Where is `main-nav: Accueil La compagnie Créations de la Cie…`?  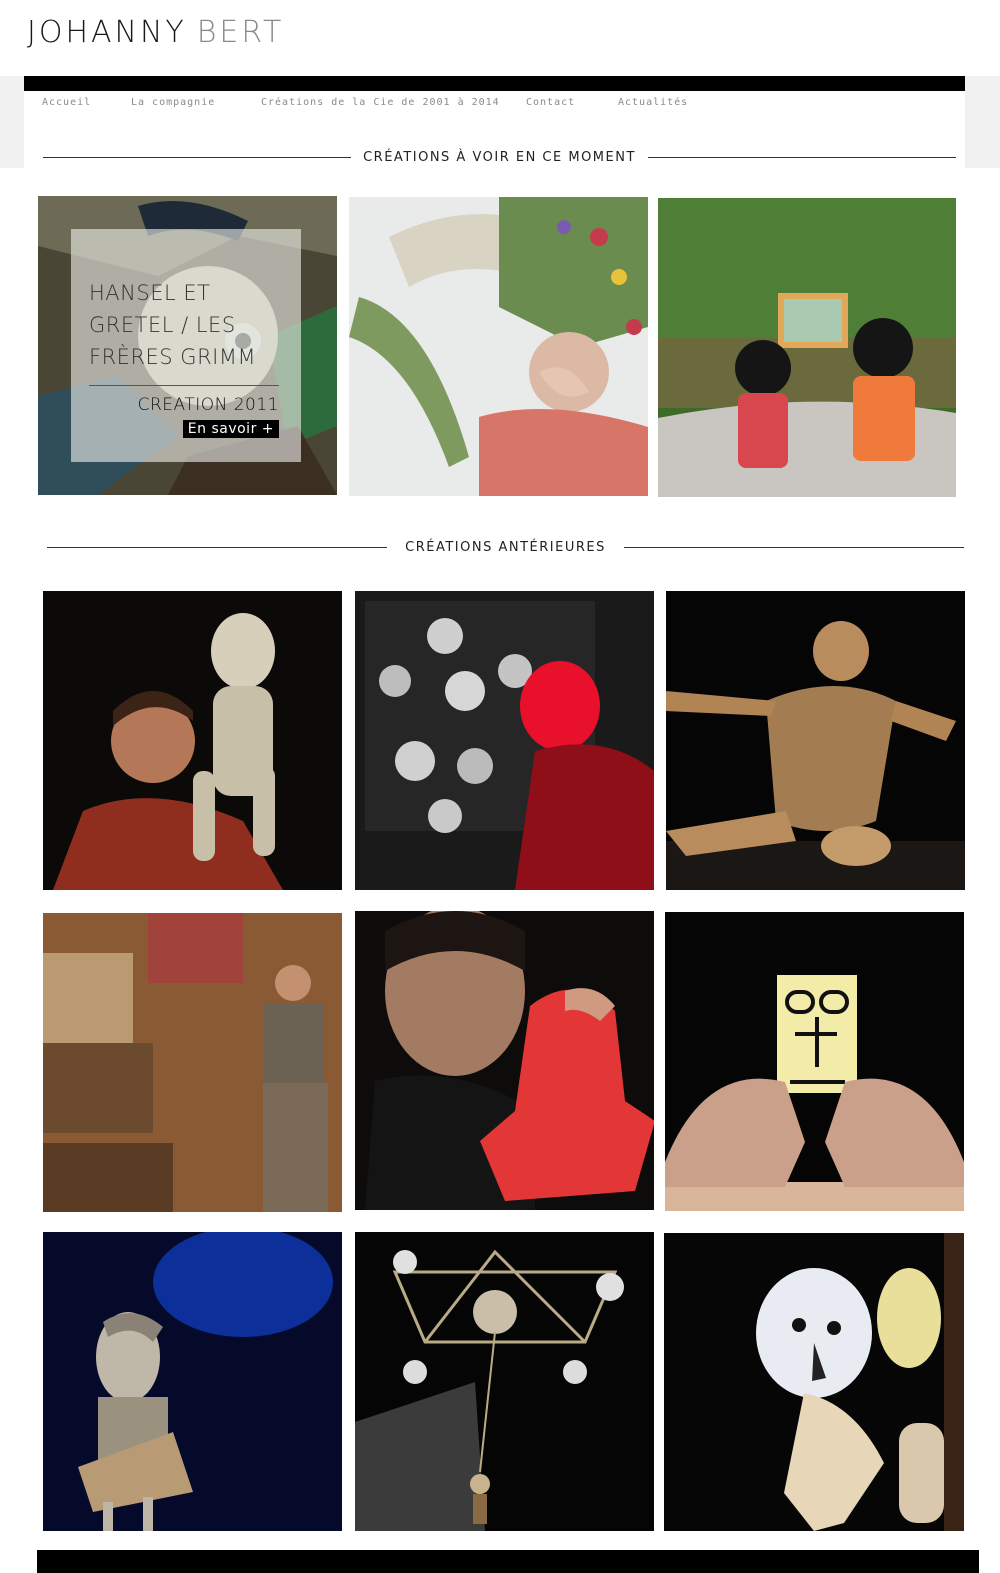 main-nav: Accueil La compagnie Créations de la Cie… is located at coordinates (380, 102).